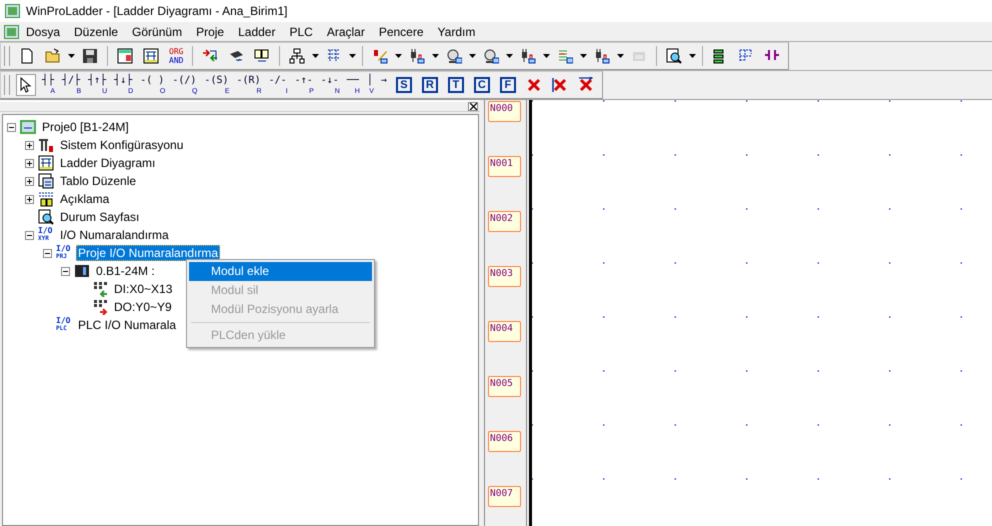 The height and width of the screenshot is (526, 992). What do you see at coordinates (456, 31) in the screenshot?
I see `menu-item: Yardım` at bounding box center [456, 31].